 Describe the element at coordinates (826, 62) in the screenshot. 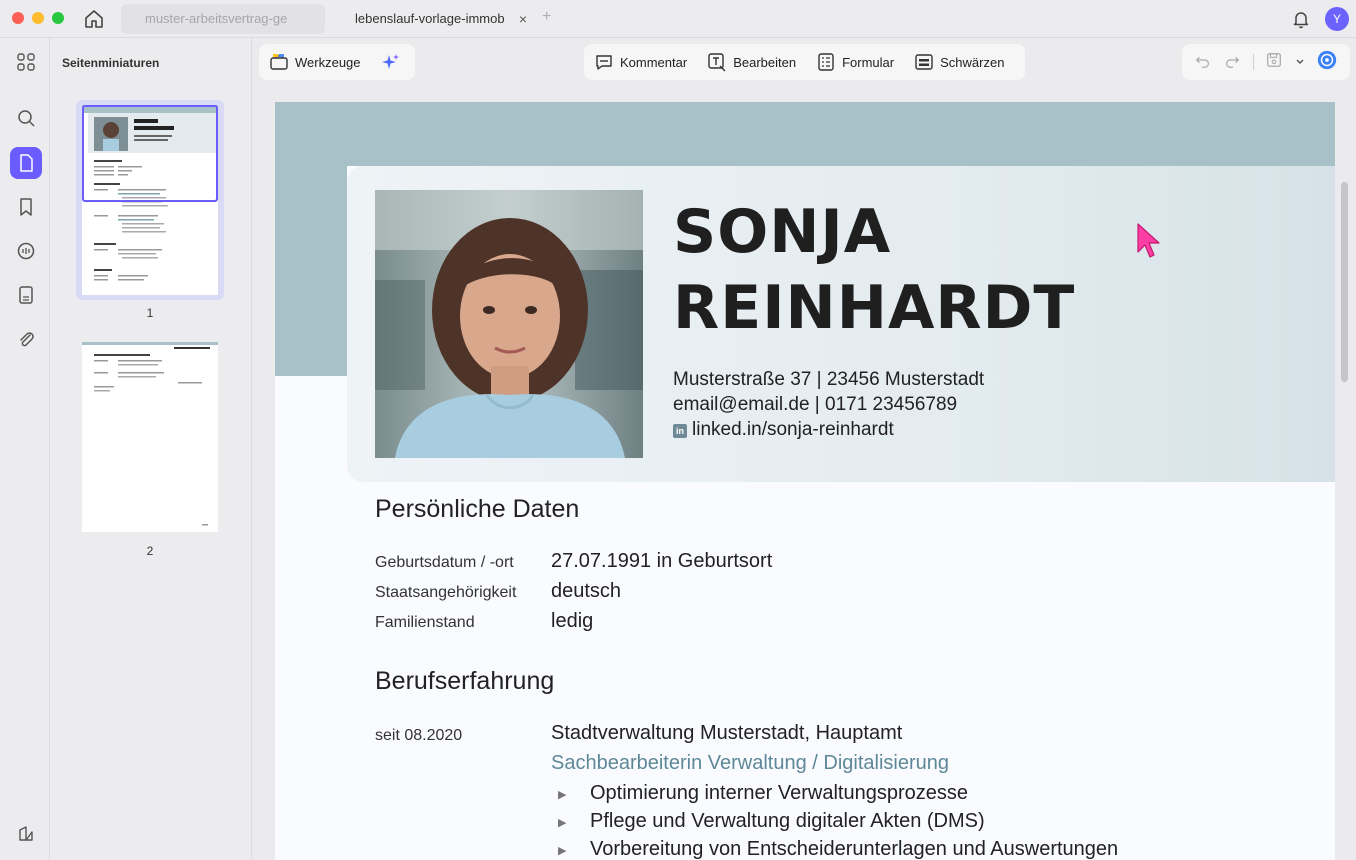

I see `form-tool-icon` at that location.